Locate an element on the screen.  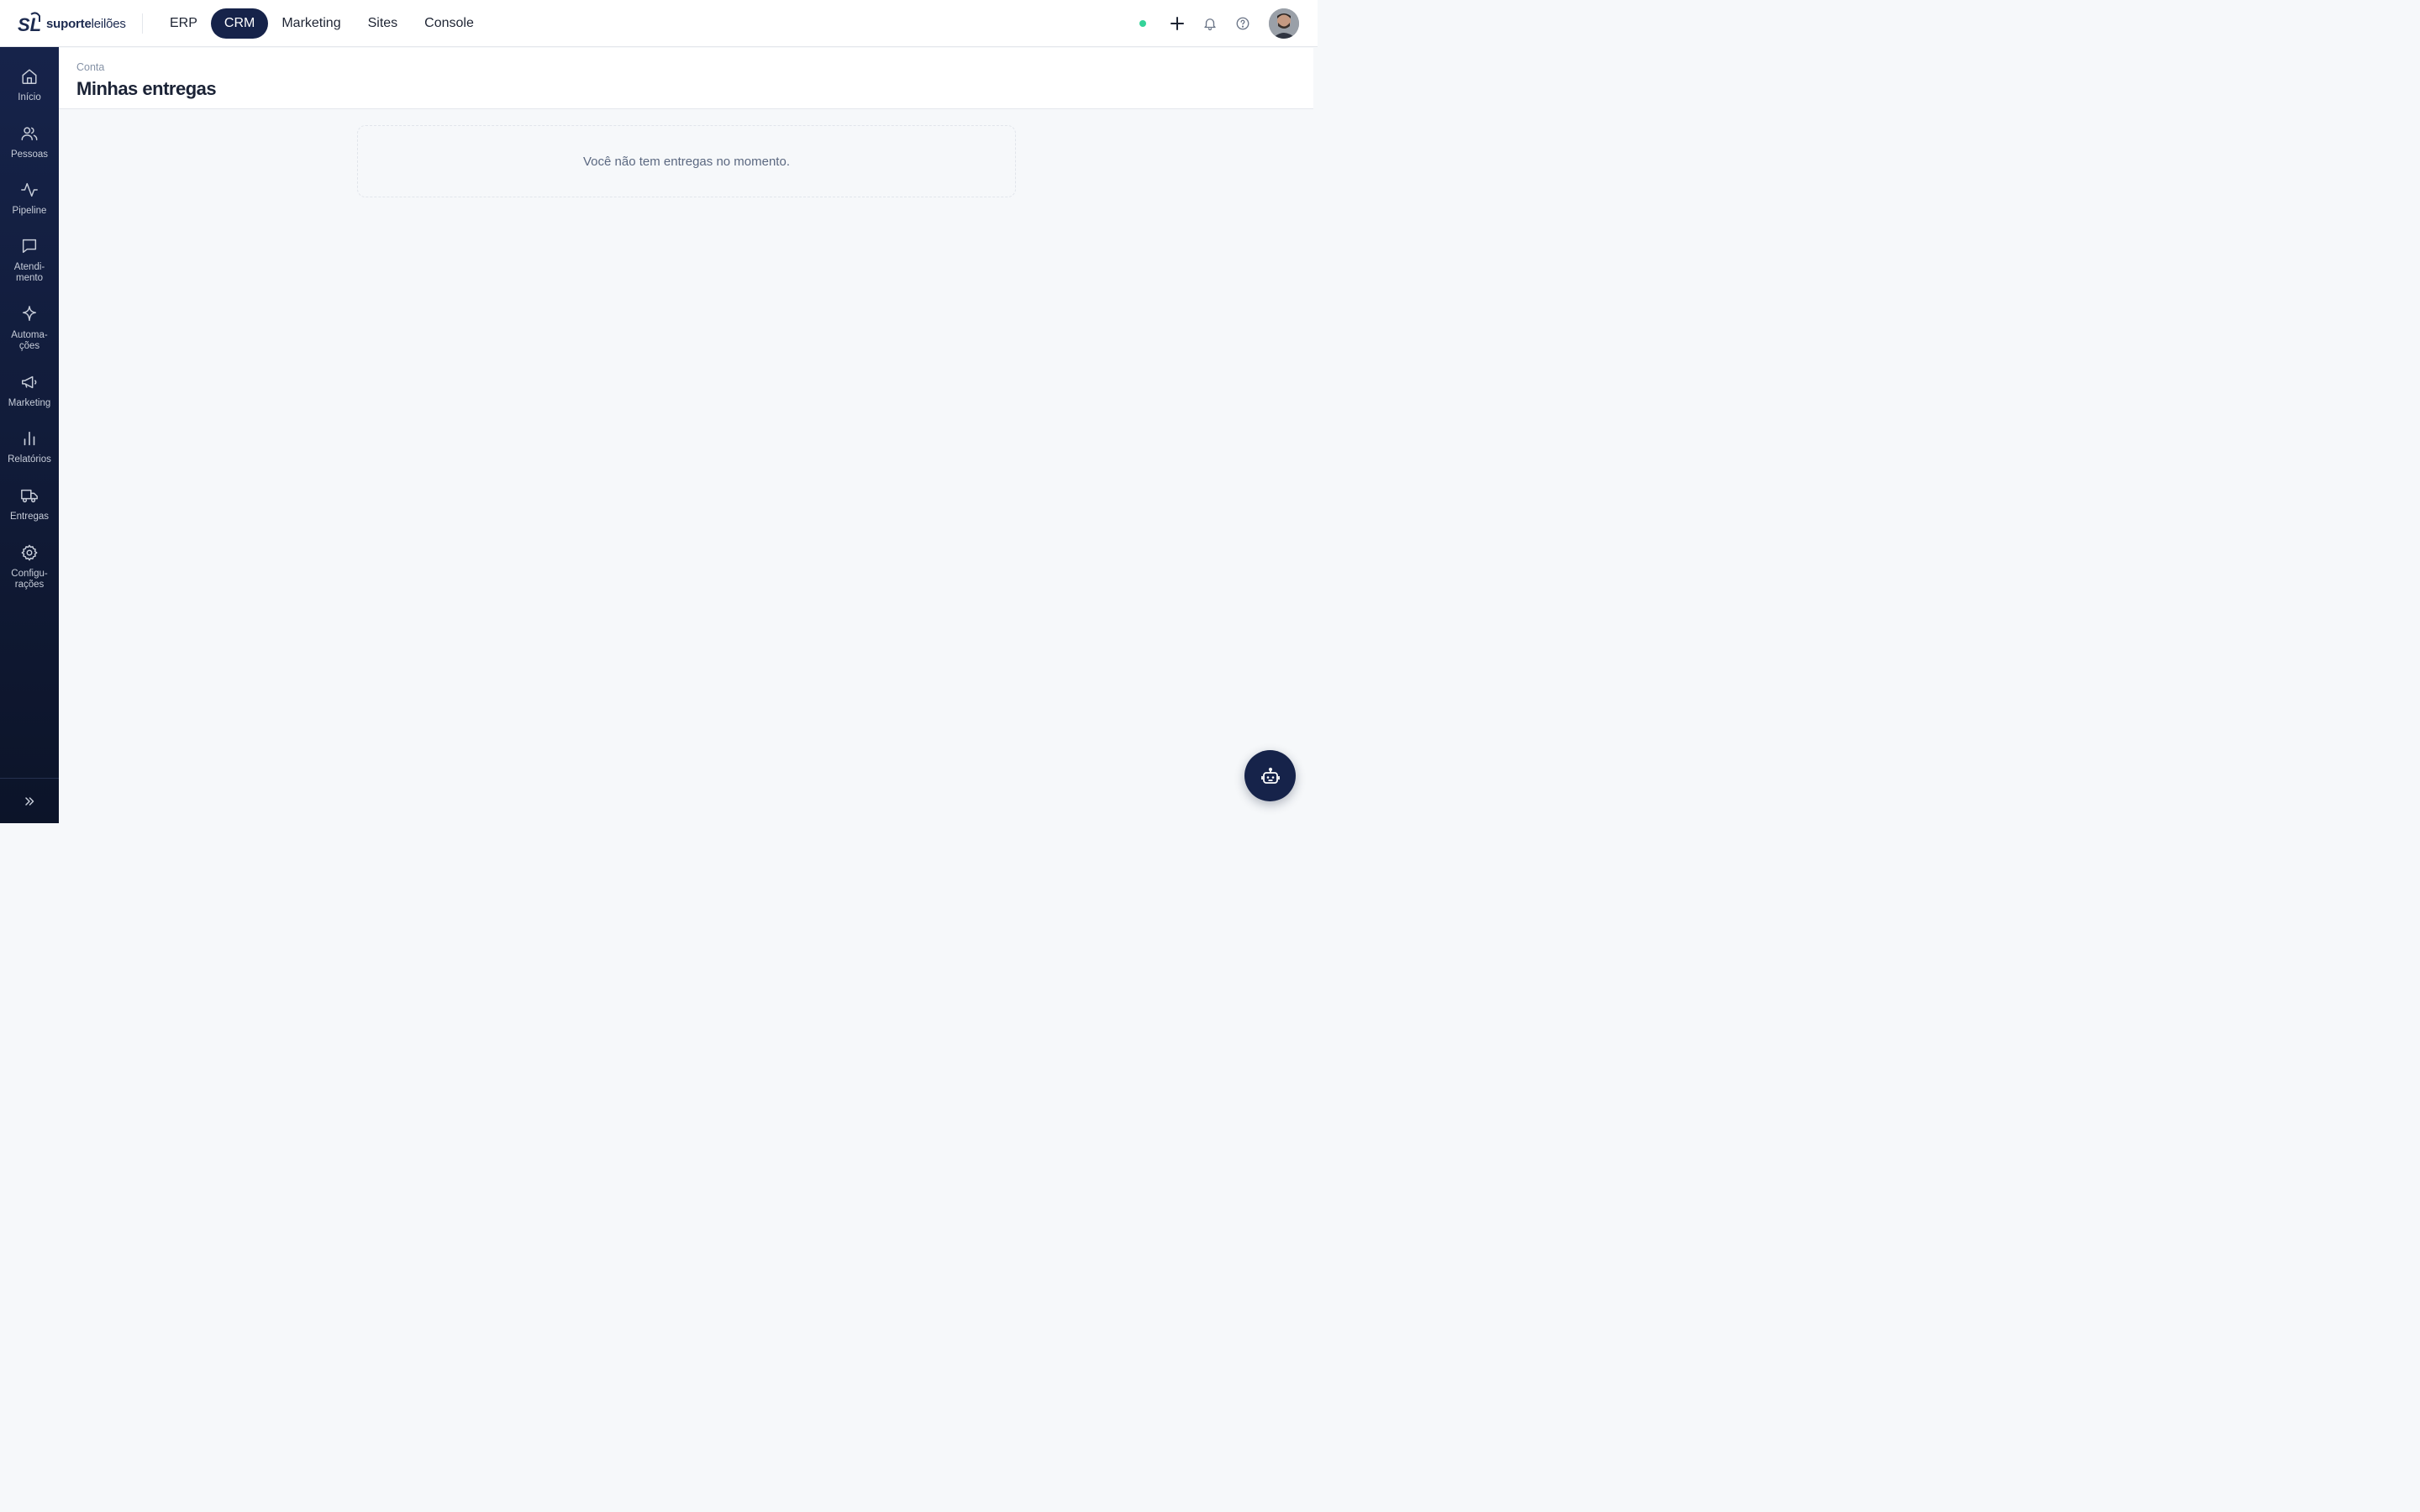
svg-text: SL is located at coordinates (29, 24).